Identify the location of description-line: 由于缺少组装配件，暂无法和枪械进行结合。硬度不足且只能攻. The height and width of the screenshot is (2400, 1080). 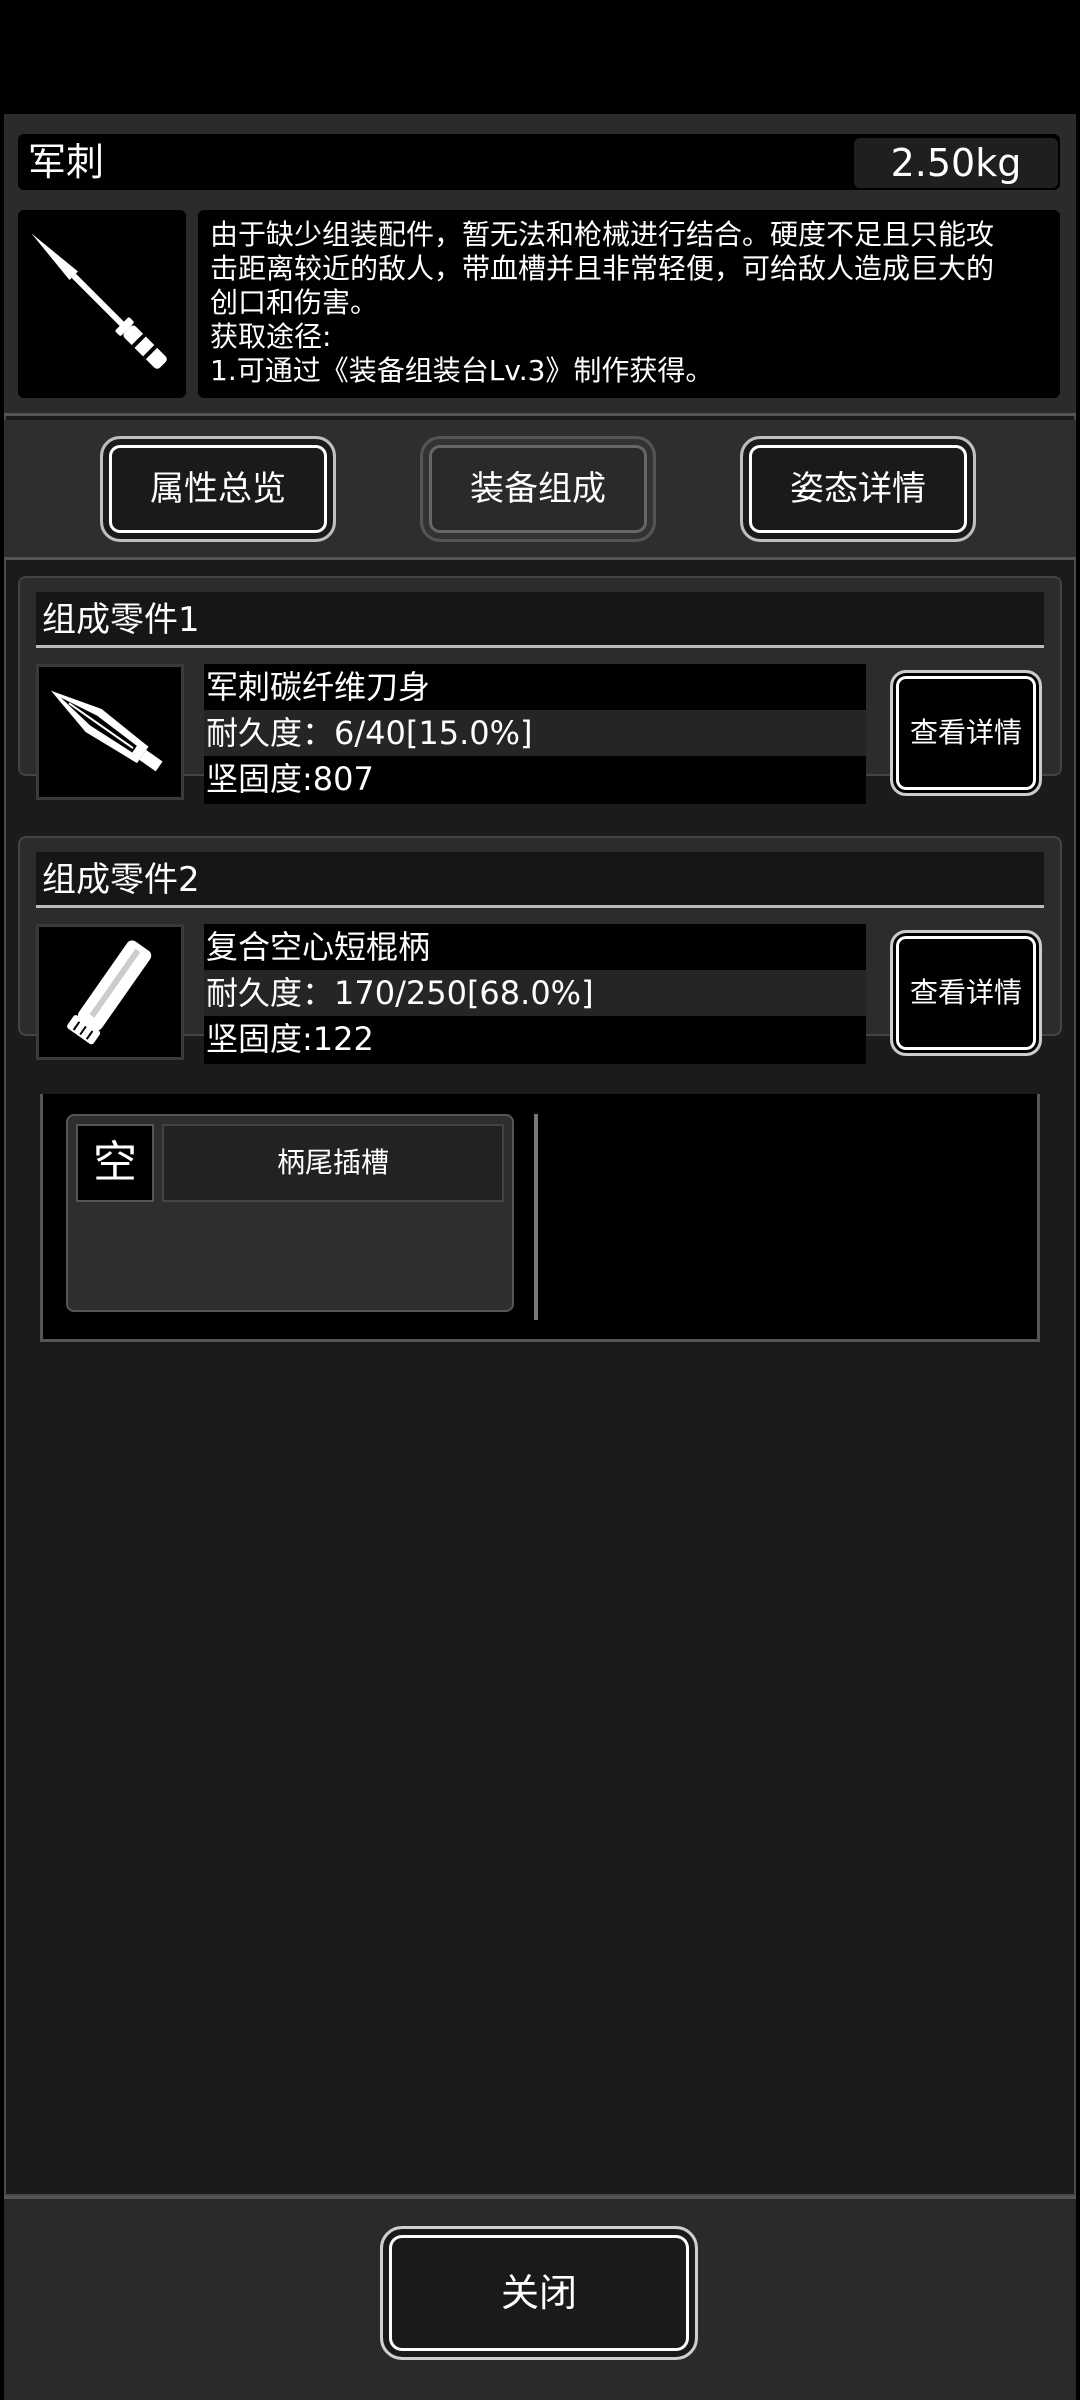
(602, 234).